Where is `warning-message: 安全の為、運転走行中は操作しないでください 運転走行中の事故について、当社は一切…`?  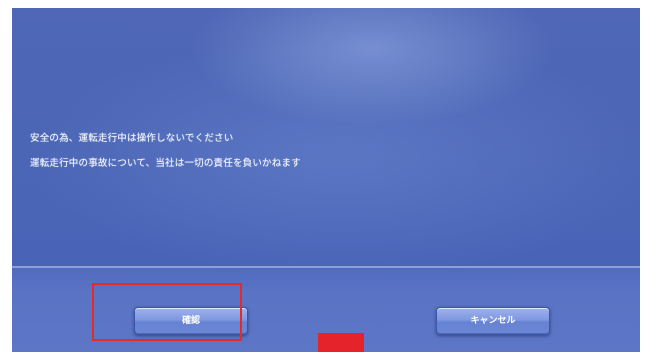
warning-message: 安全の為、運転走行中は操作しないでください 運転走行中の事故について、当社は一切… is located at coordinates (165, 151).